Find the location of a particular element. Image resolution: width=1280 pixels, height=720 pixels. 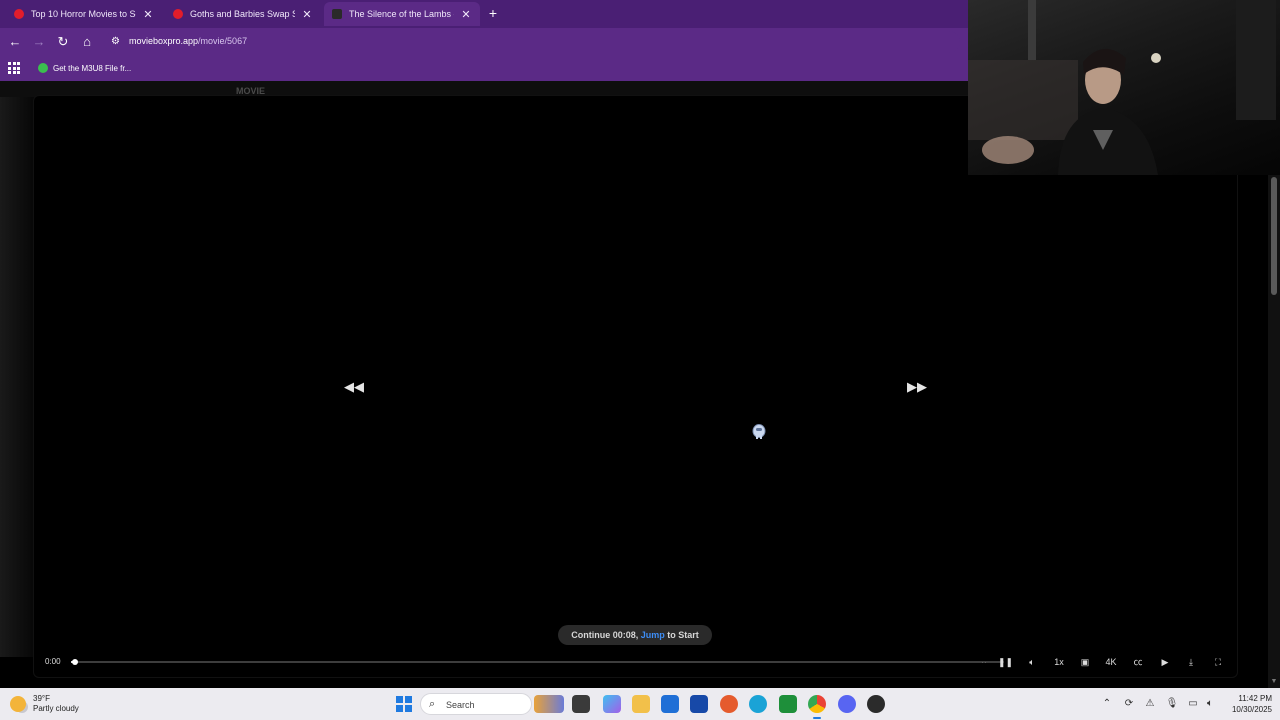

new-tab-button: + is located at coordinates (493, 13).